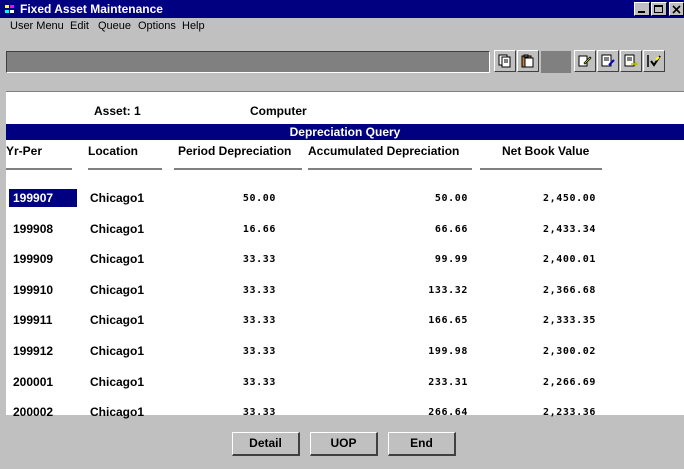  Describe the element at coordinates (113, 151) in the screenshot. I see `column-header-location: Location` at that location.